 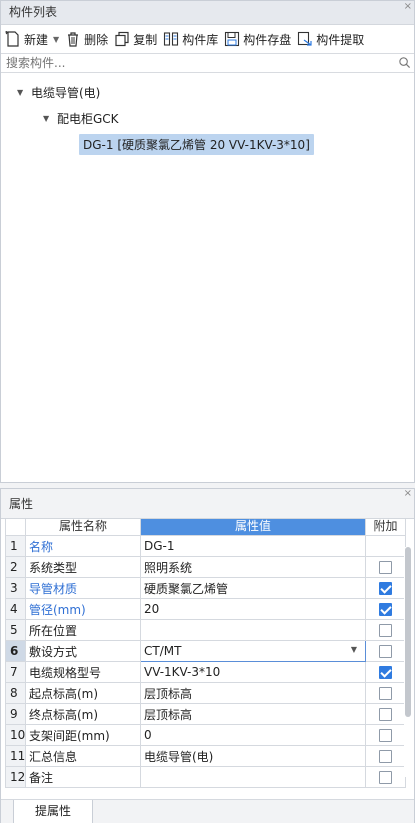 I want to click on property-value: 硬质聚氯乙烯管, so click(x=253, y=588).